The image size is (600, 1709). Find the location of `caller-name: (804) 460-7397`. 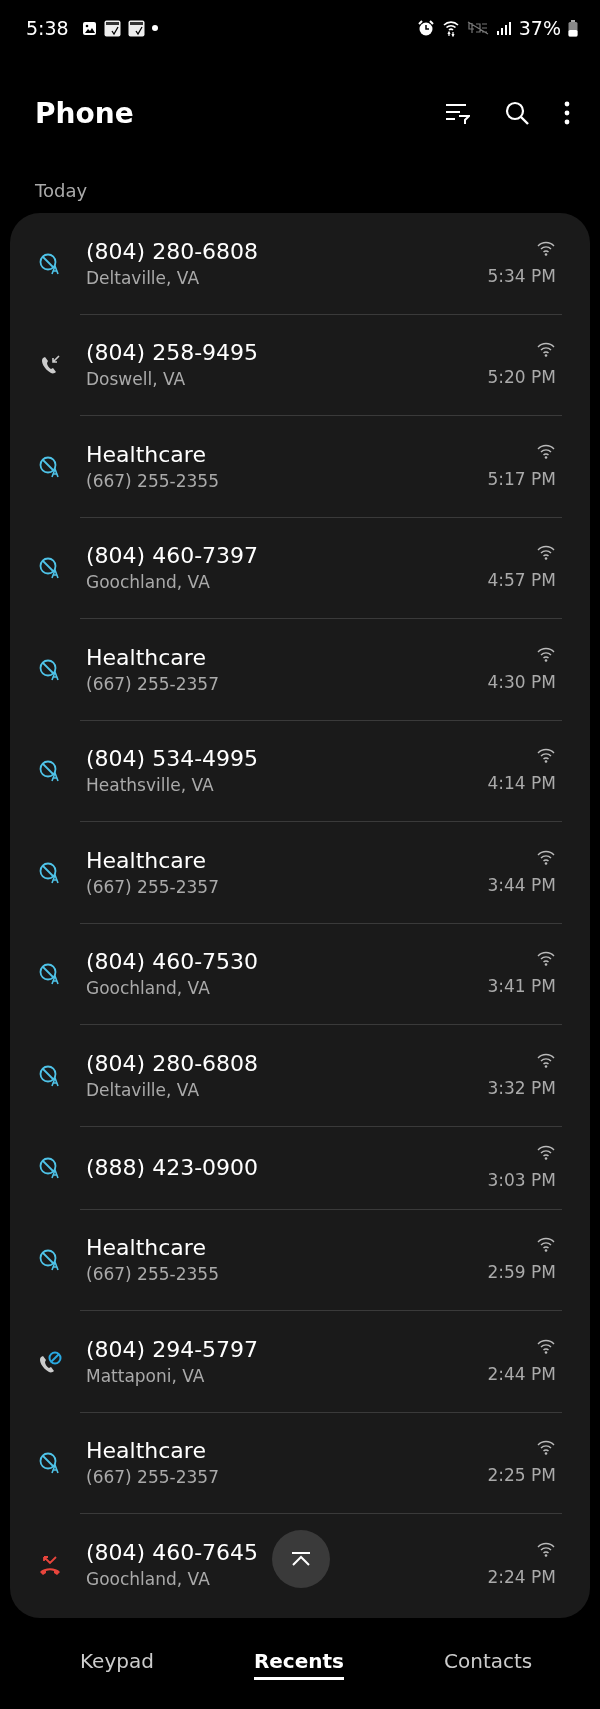

caller-name: (804) 460-7397 is located at coordinates (172, 556).